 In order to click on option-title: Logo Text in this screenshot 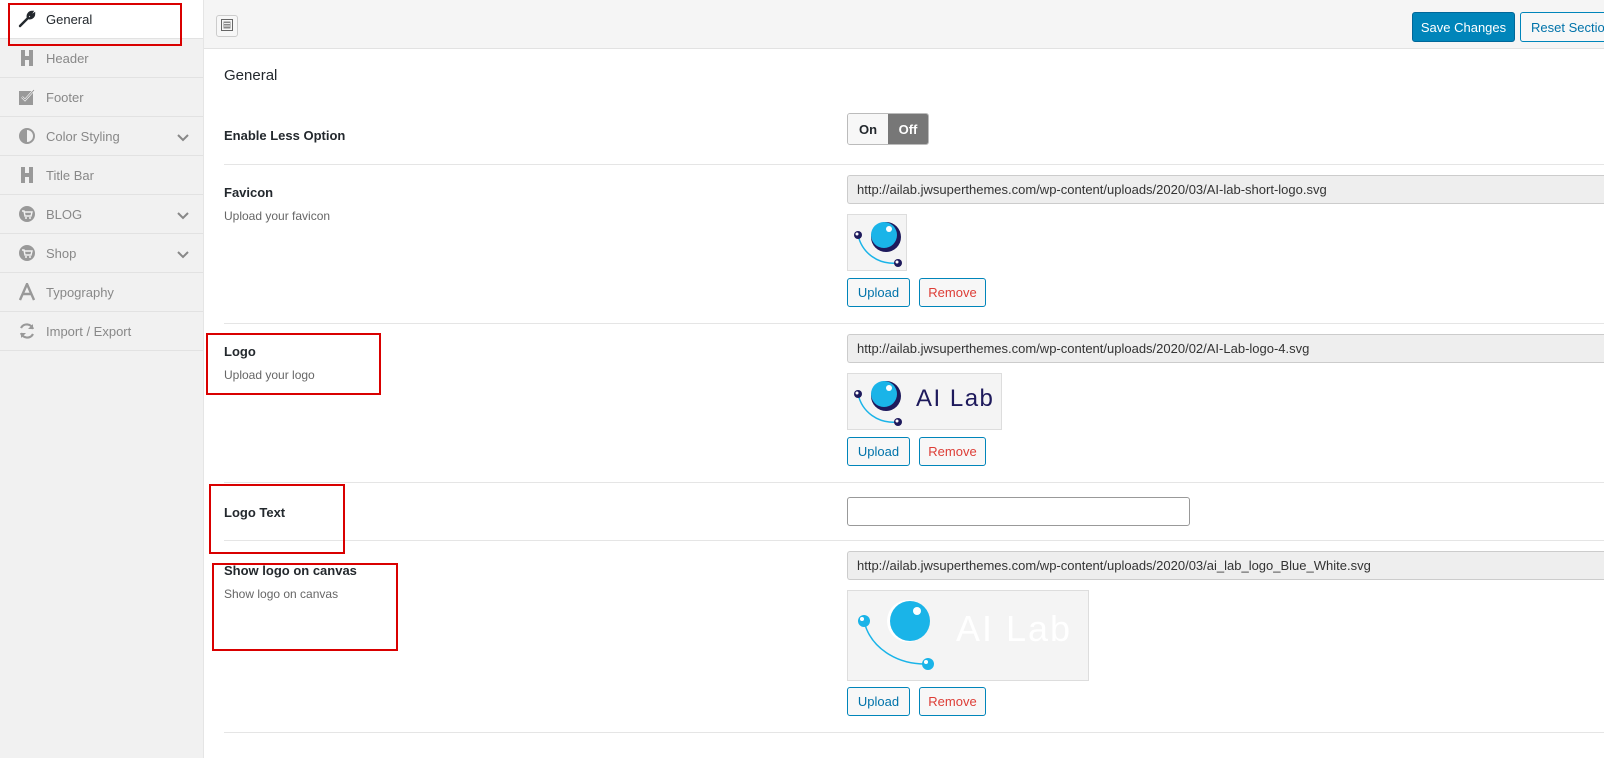, I will do `click(255, 512)`.